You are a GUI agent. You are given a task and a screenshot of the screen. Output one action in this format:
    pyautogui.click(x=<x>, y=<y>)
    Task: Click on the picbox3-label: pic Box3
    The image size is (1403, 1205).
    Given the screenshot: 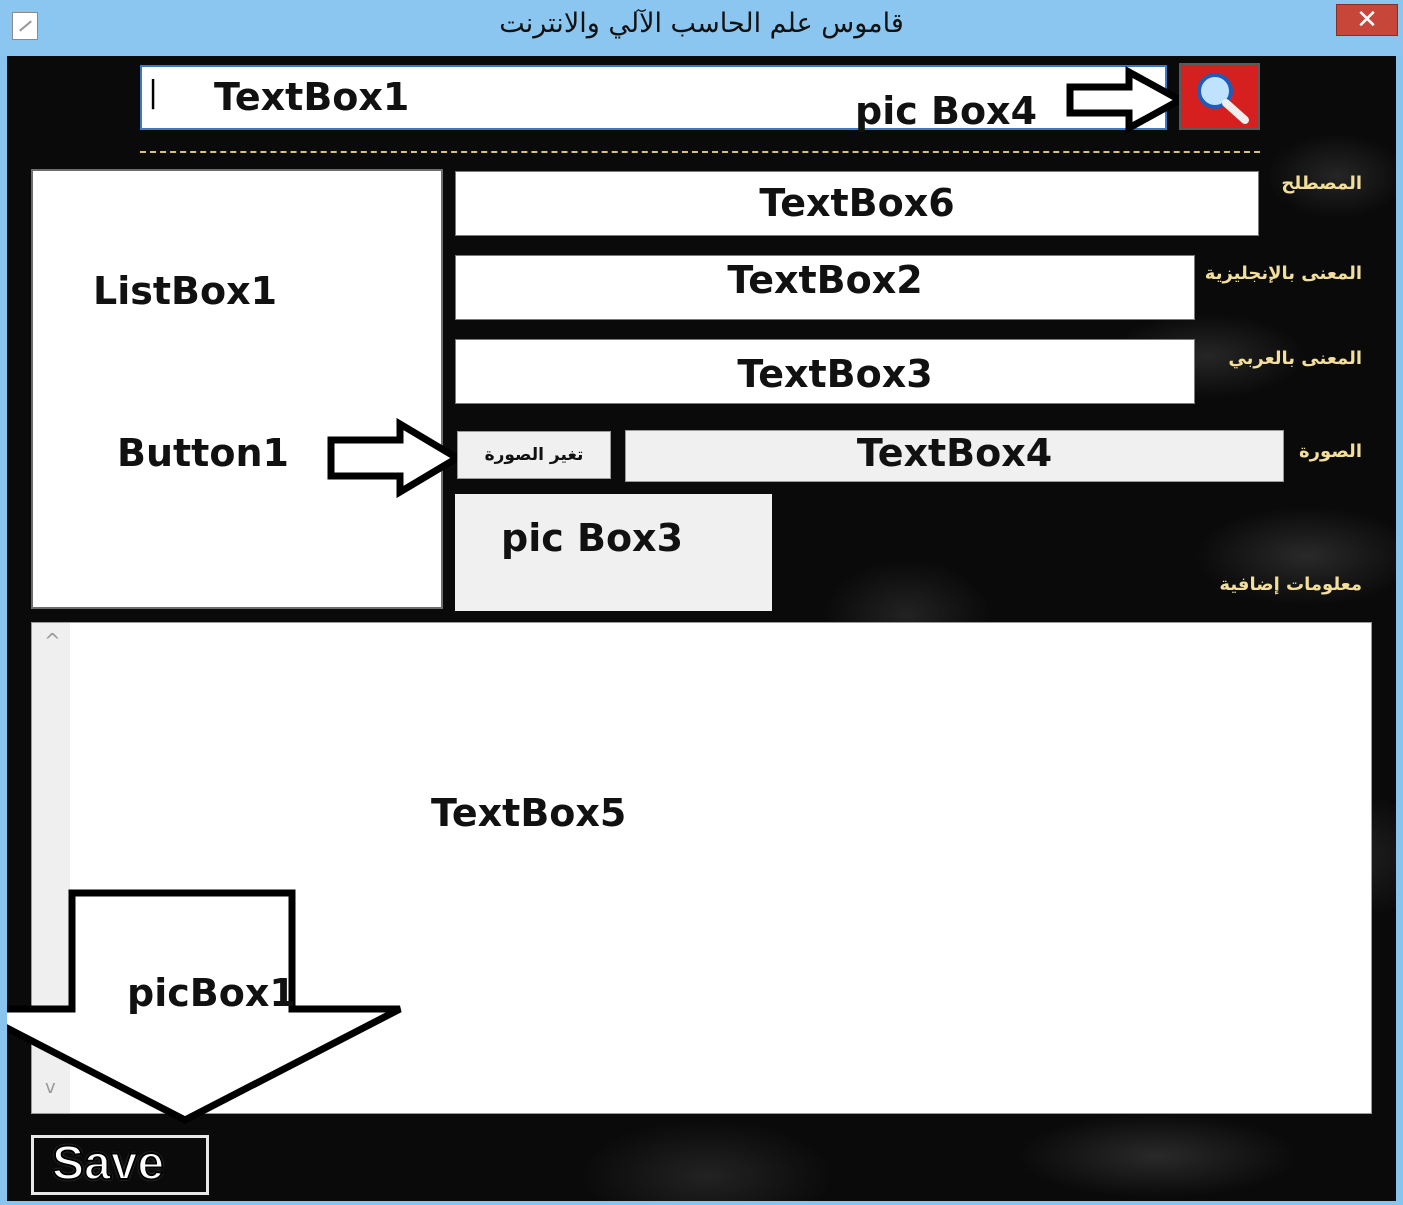 What is the action you would take?
    pyautogui.click(x=592, y=538)
    